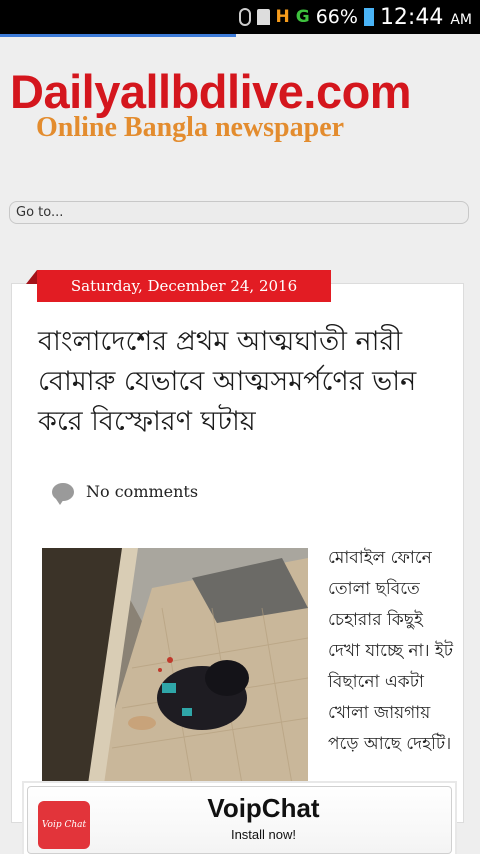  Describe the element at coordinates (411, 17) in the screenshot. I see `clock-time: 12:44` at that location.